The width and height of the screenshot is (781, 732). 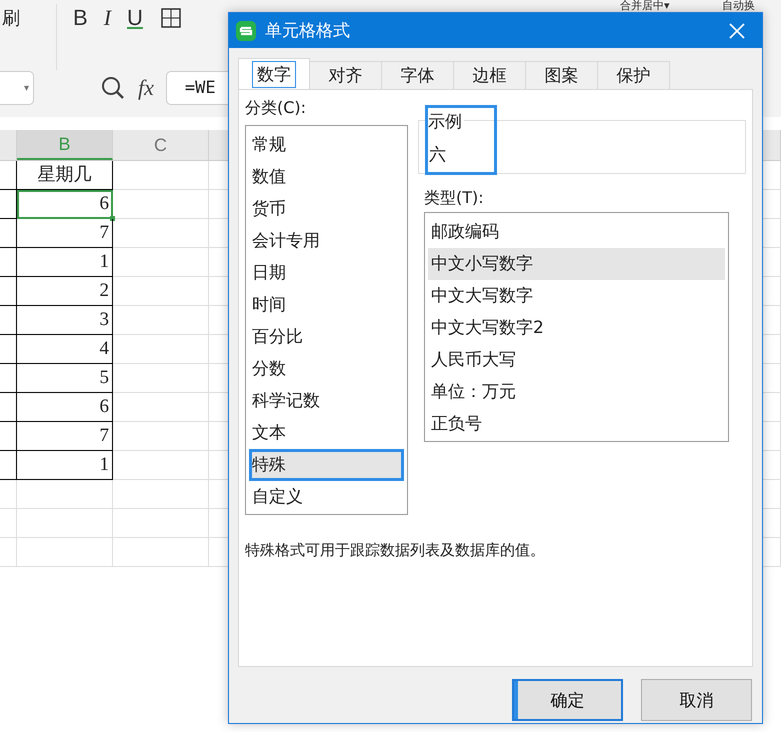 I want to click on app-logo-icon, so click(x=246, y=31).